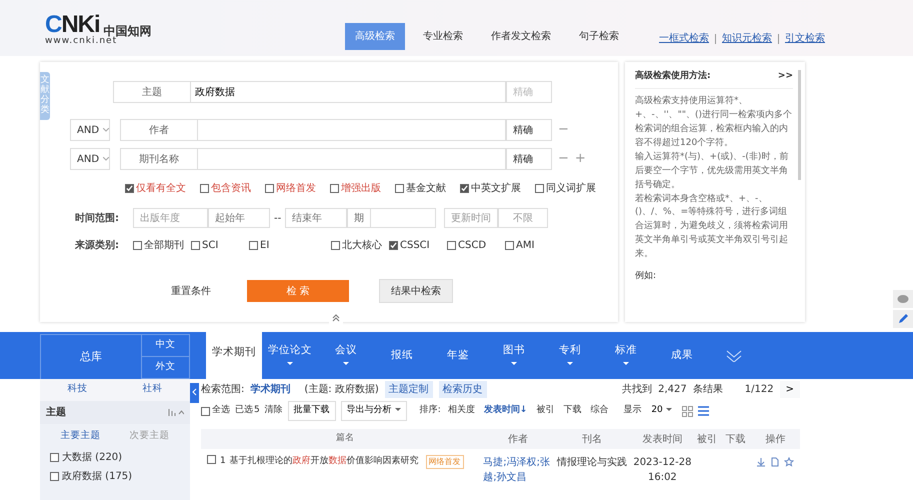  Describe the element at coordinates (599, 36) in the screenshot. I see `search-tab: 句子检索` at that location.